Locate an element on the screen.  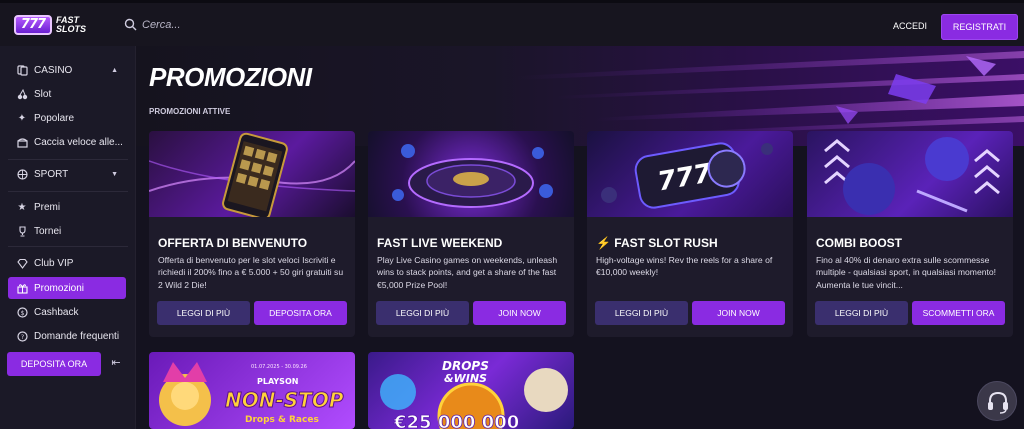
roulette-illustration is located at coordinates (472, 176).